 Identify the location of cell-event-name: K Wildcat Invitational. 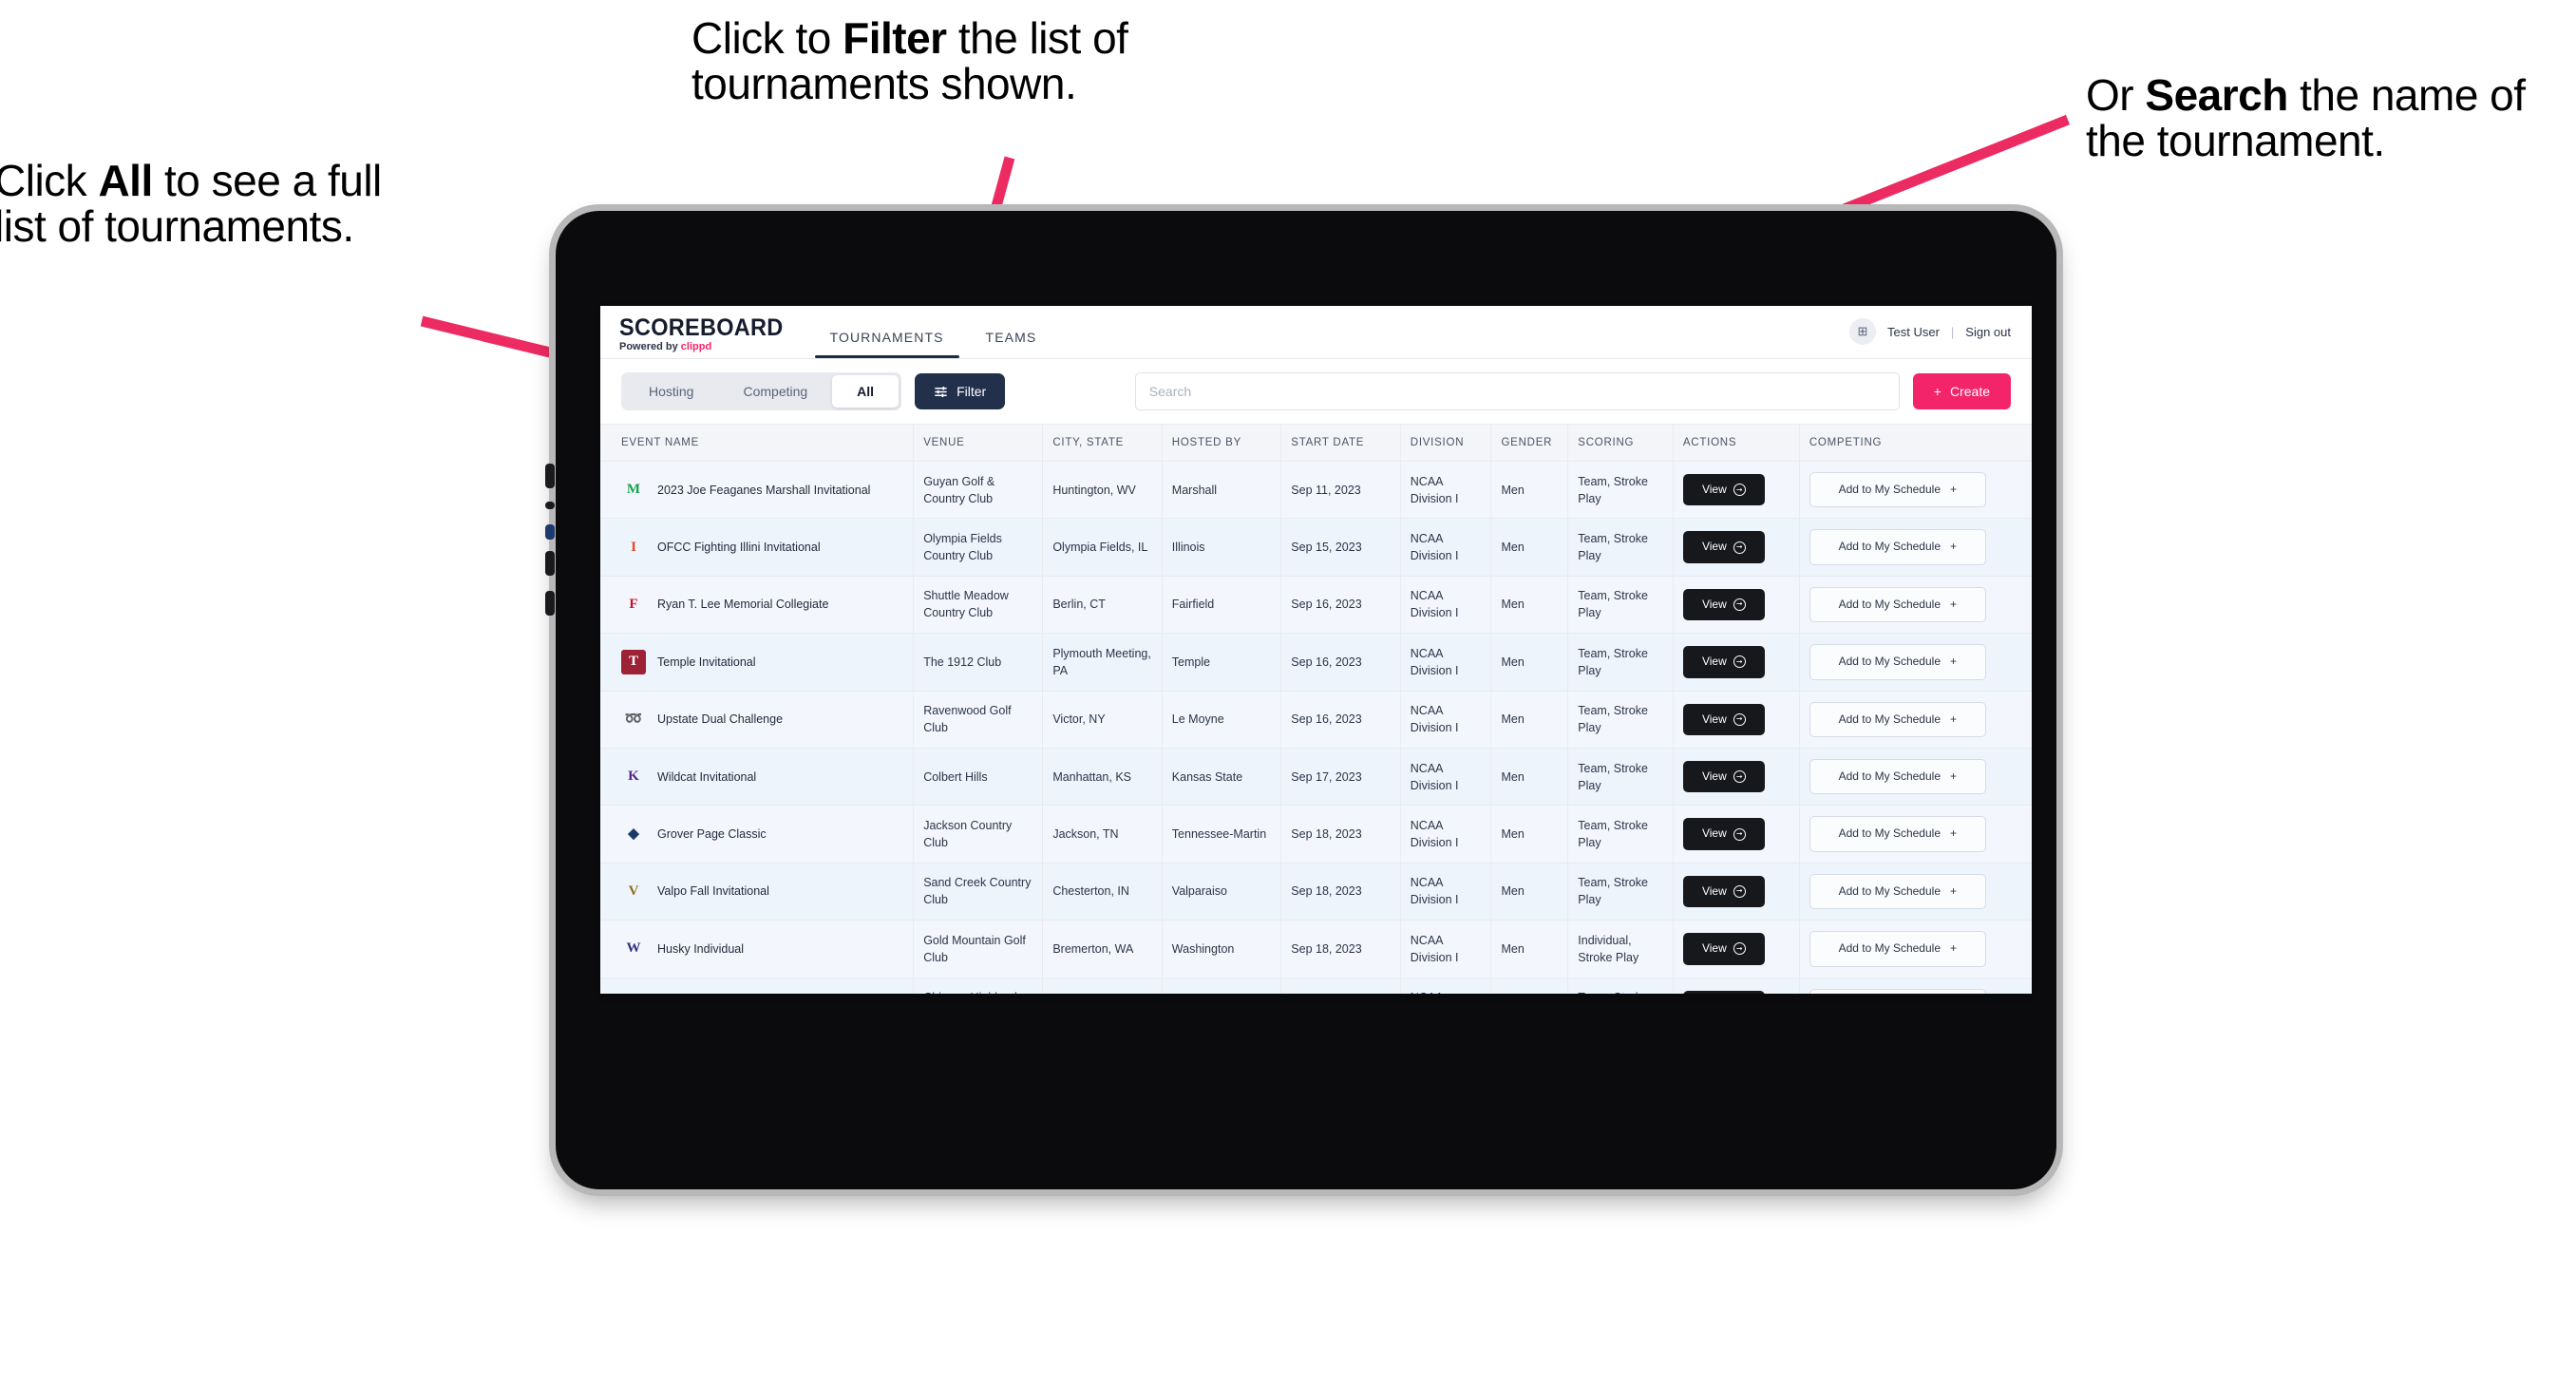
(757, 777).